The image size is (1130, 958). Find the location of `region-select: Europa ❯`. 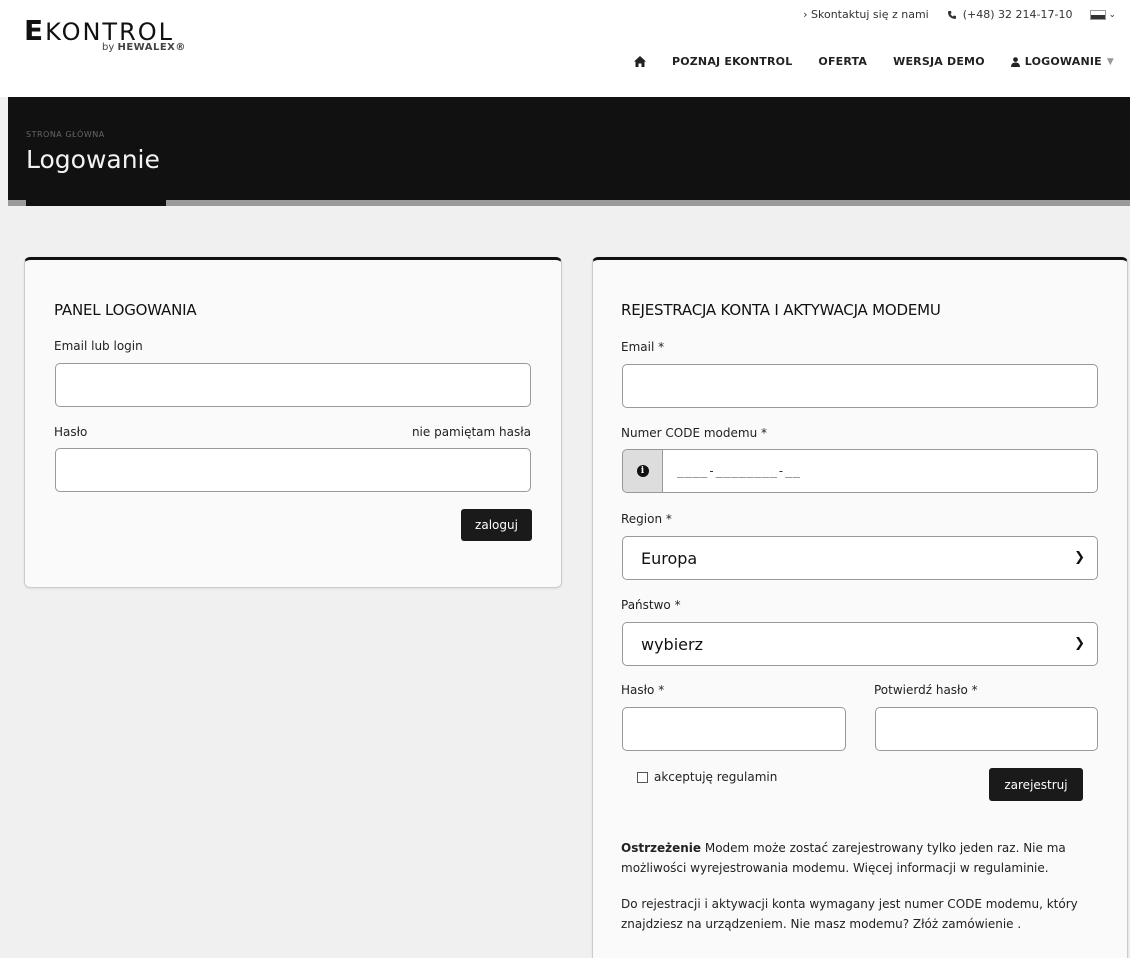

region-select: Europa ❯ is located at coordinates (860, 558).